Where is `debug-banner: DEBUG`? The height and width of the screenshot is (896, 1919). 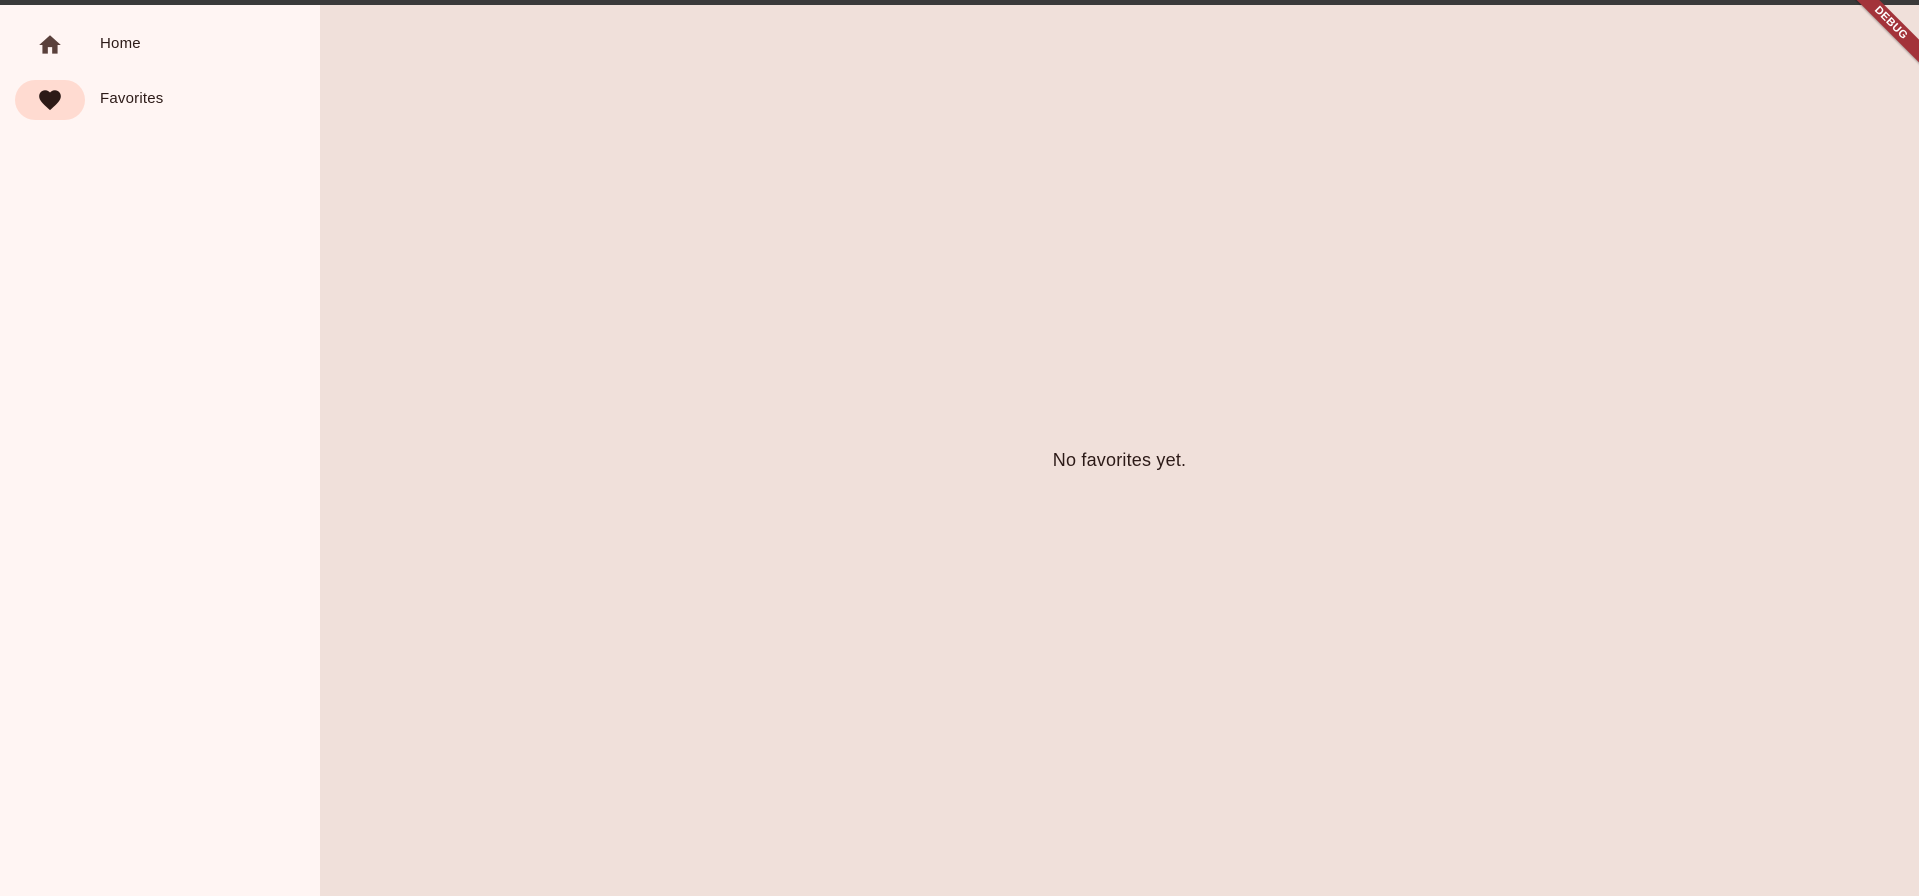 debug-banner: DEBUG is located at coordinates (1883, 36).